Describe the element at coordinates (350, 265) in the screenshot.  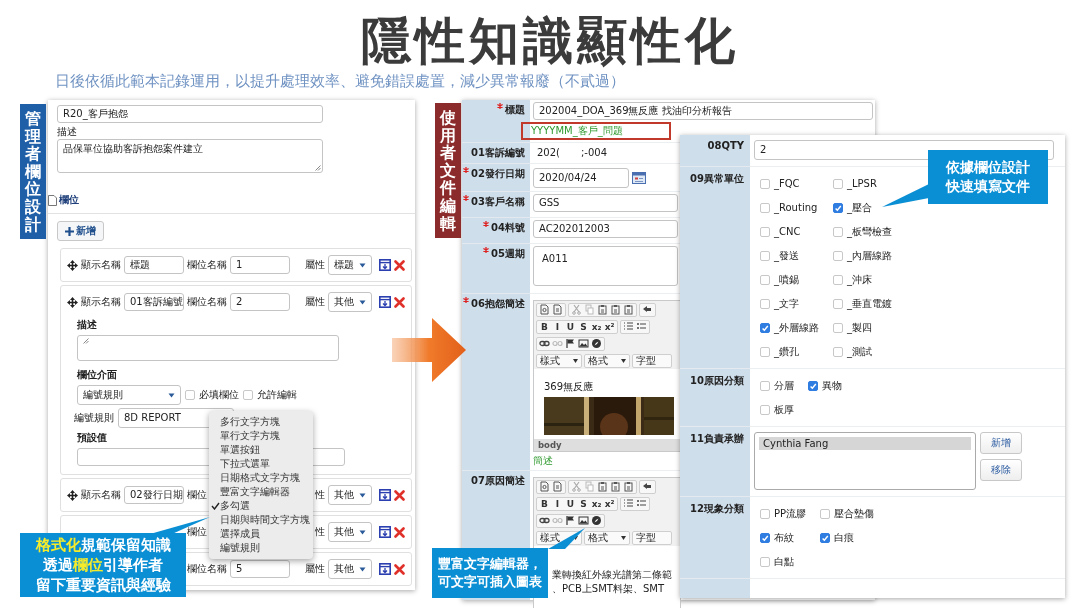
I see `attribute-select: 標題` at that location.